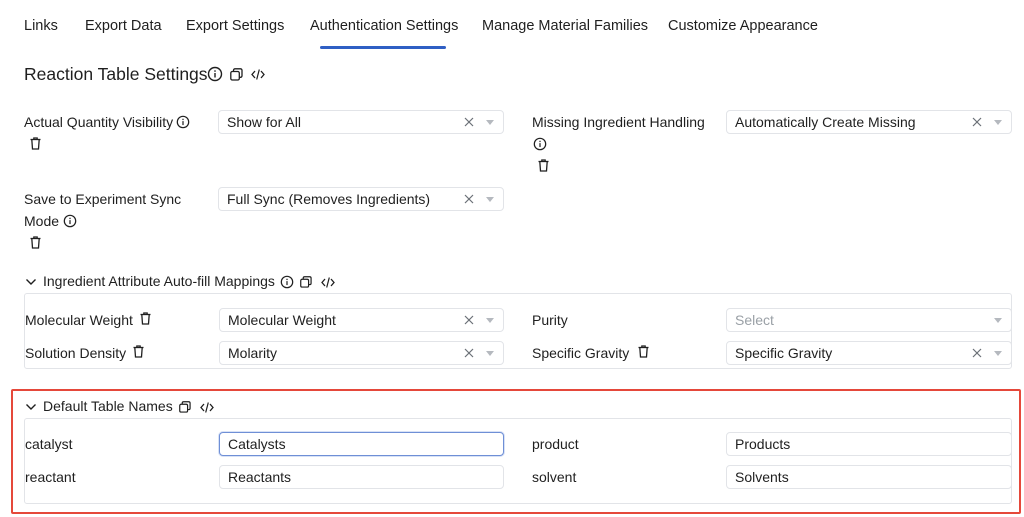 The height and width of the screenshot is (517, 1024). Describe the element at coordinates (869, 353) in the screenshot. I see `specific-gravity-select: Specific Gravity` at that location.